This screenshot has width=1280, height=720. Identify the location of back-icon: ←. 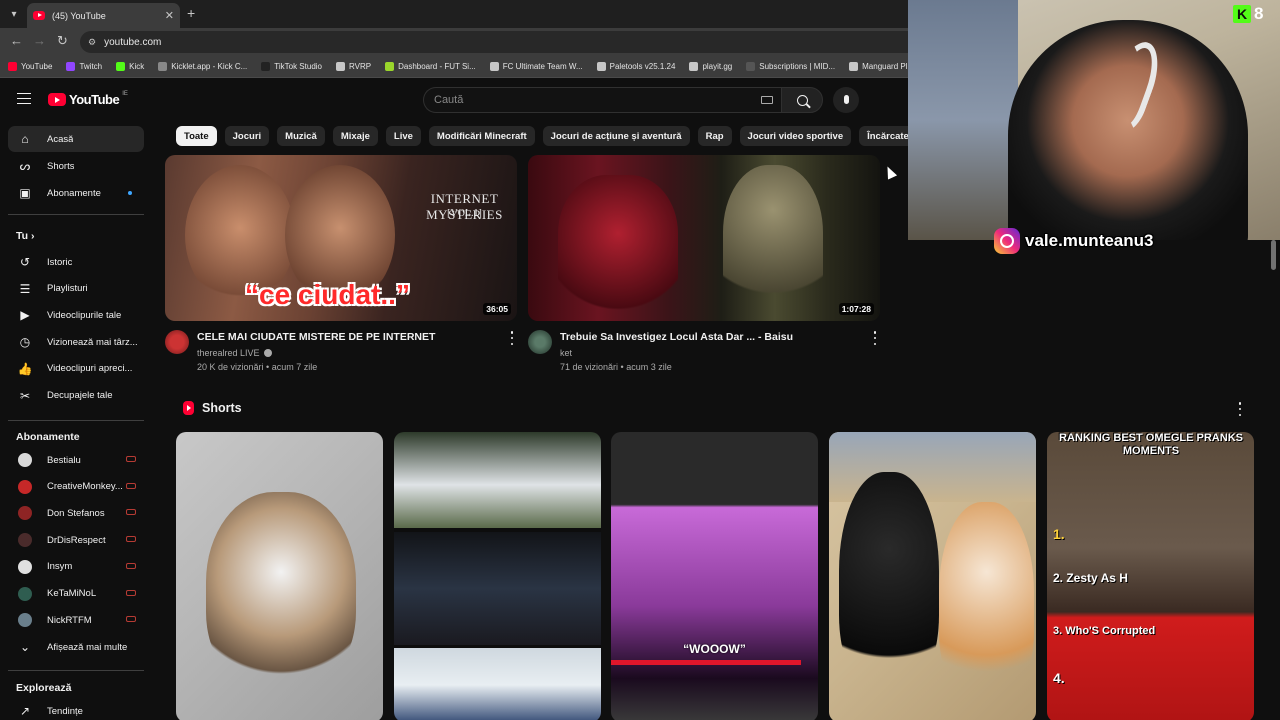
(16, 40).